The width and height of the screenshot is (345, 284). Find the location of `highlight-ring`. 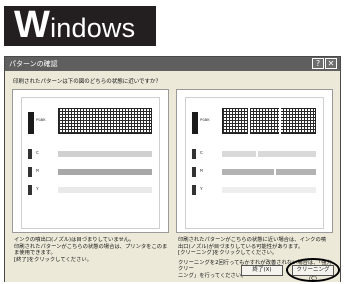

highlight-ring is located at coordinates (313, 270).